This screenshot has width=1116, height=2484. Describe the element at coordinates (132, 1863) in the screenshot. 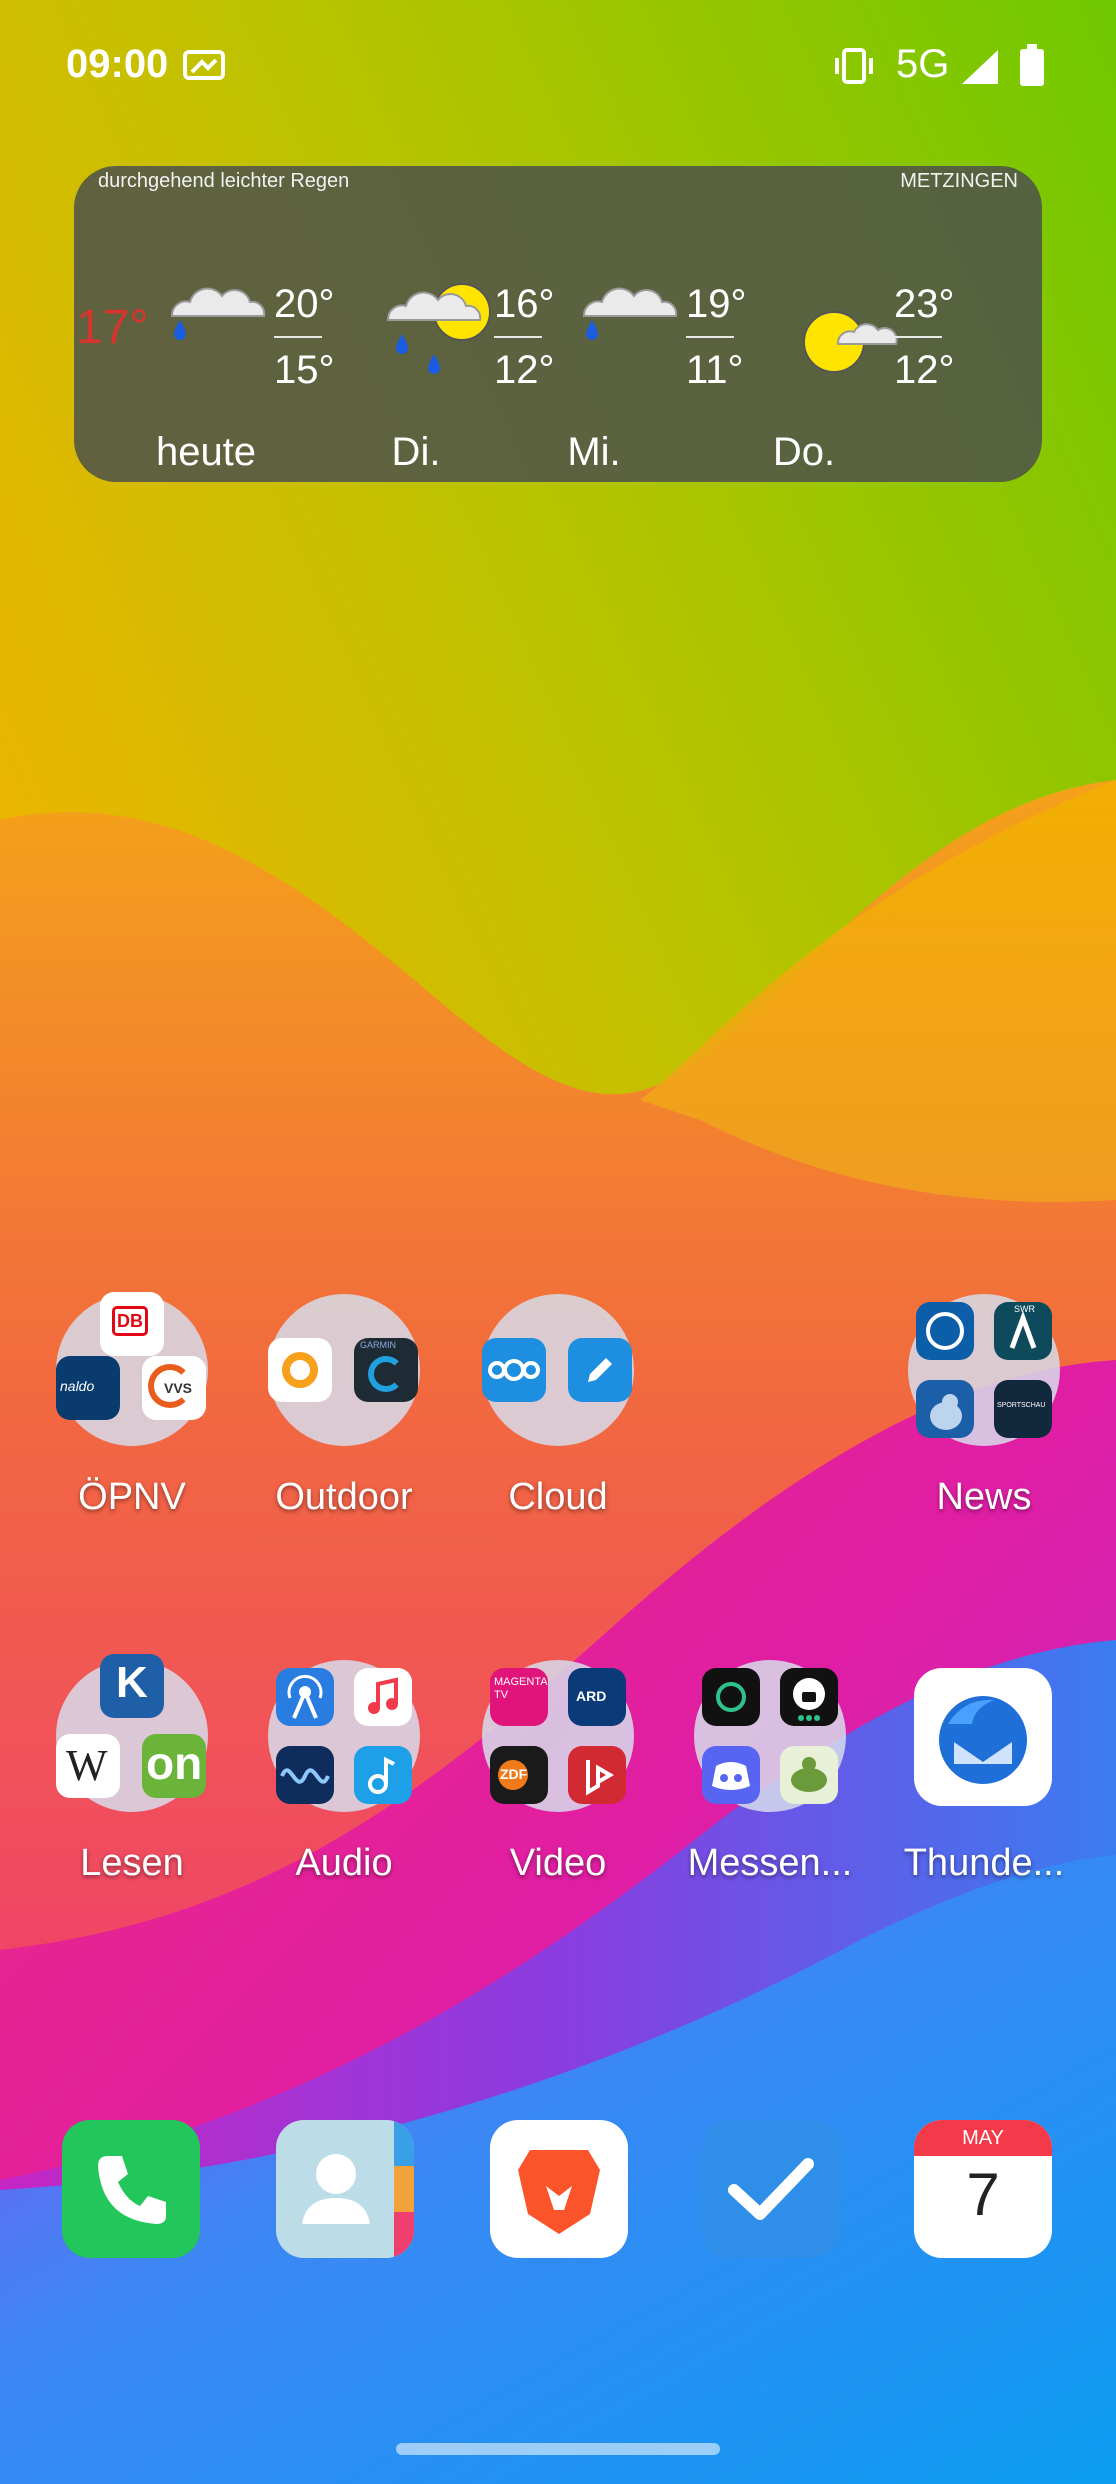

I see `folder-label: Lesen` at that location.